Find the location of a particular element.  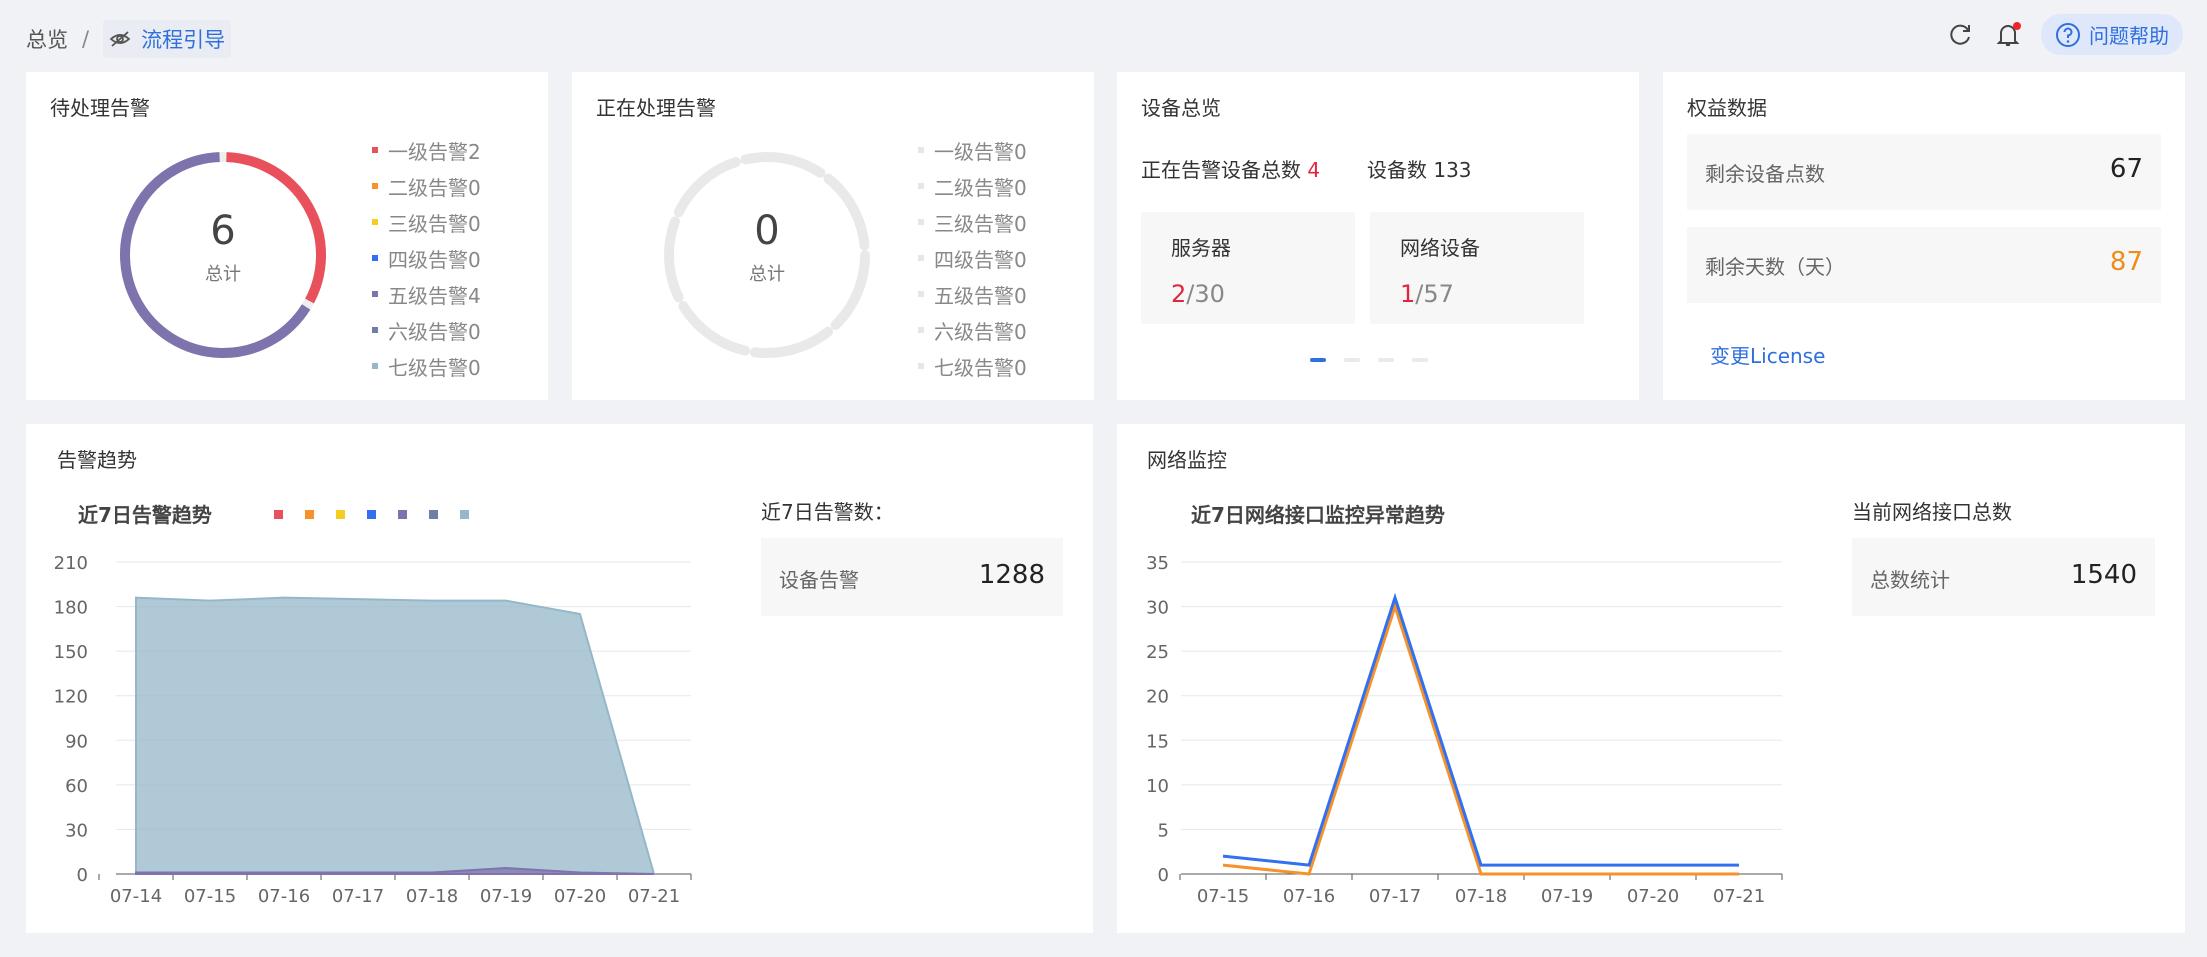

processing-alarms-title: 正在处理告警 is located at coordinates (656, 108).